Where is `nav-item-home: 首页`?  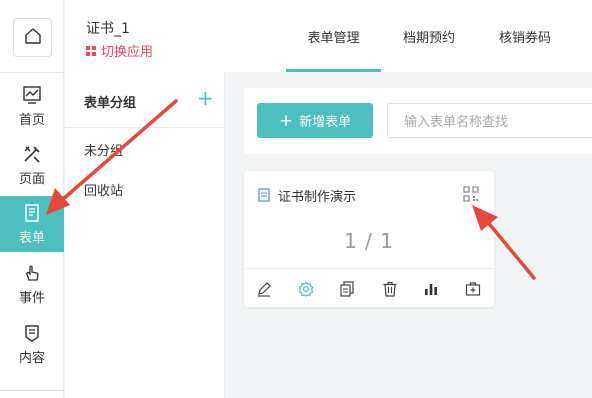
nav-item-home: 首页 is located at coordinates (32, 106).